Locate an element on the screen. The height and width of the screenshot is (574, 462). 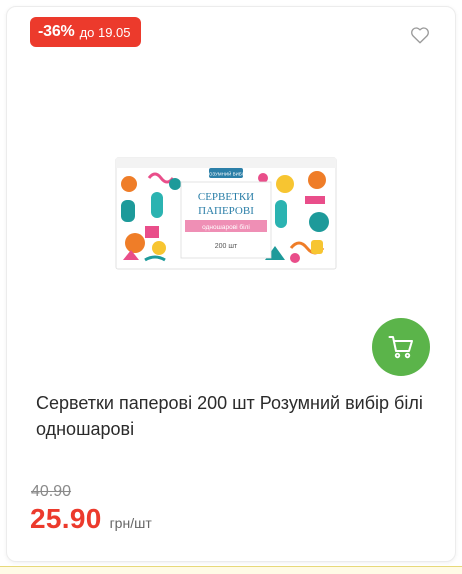
current-price: 25.90 is located at coordinates (66, 518).